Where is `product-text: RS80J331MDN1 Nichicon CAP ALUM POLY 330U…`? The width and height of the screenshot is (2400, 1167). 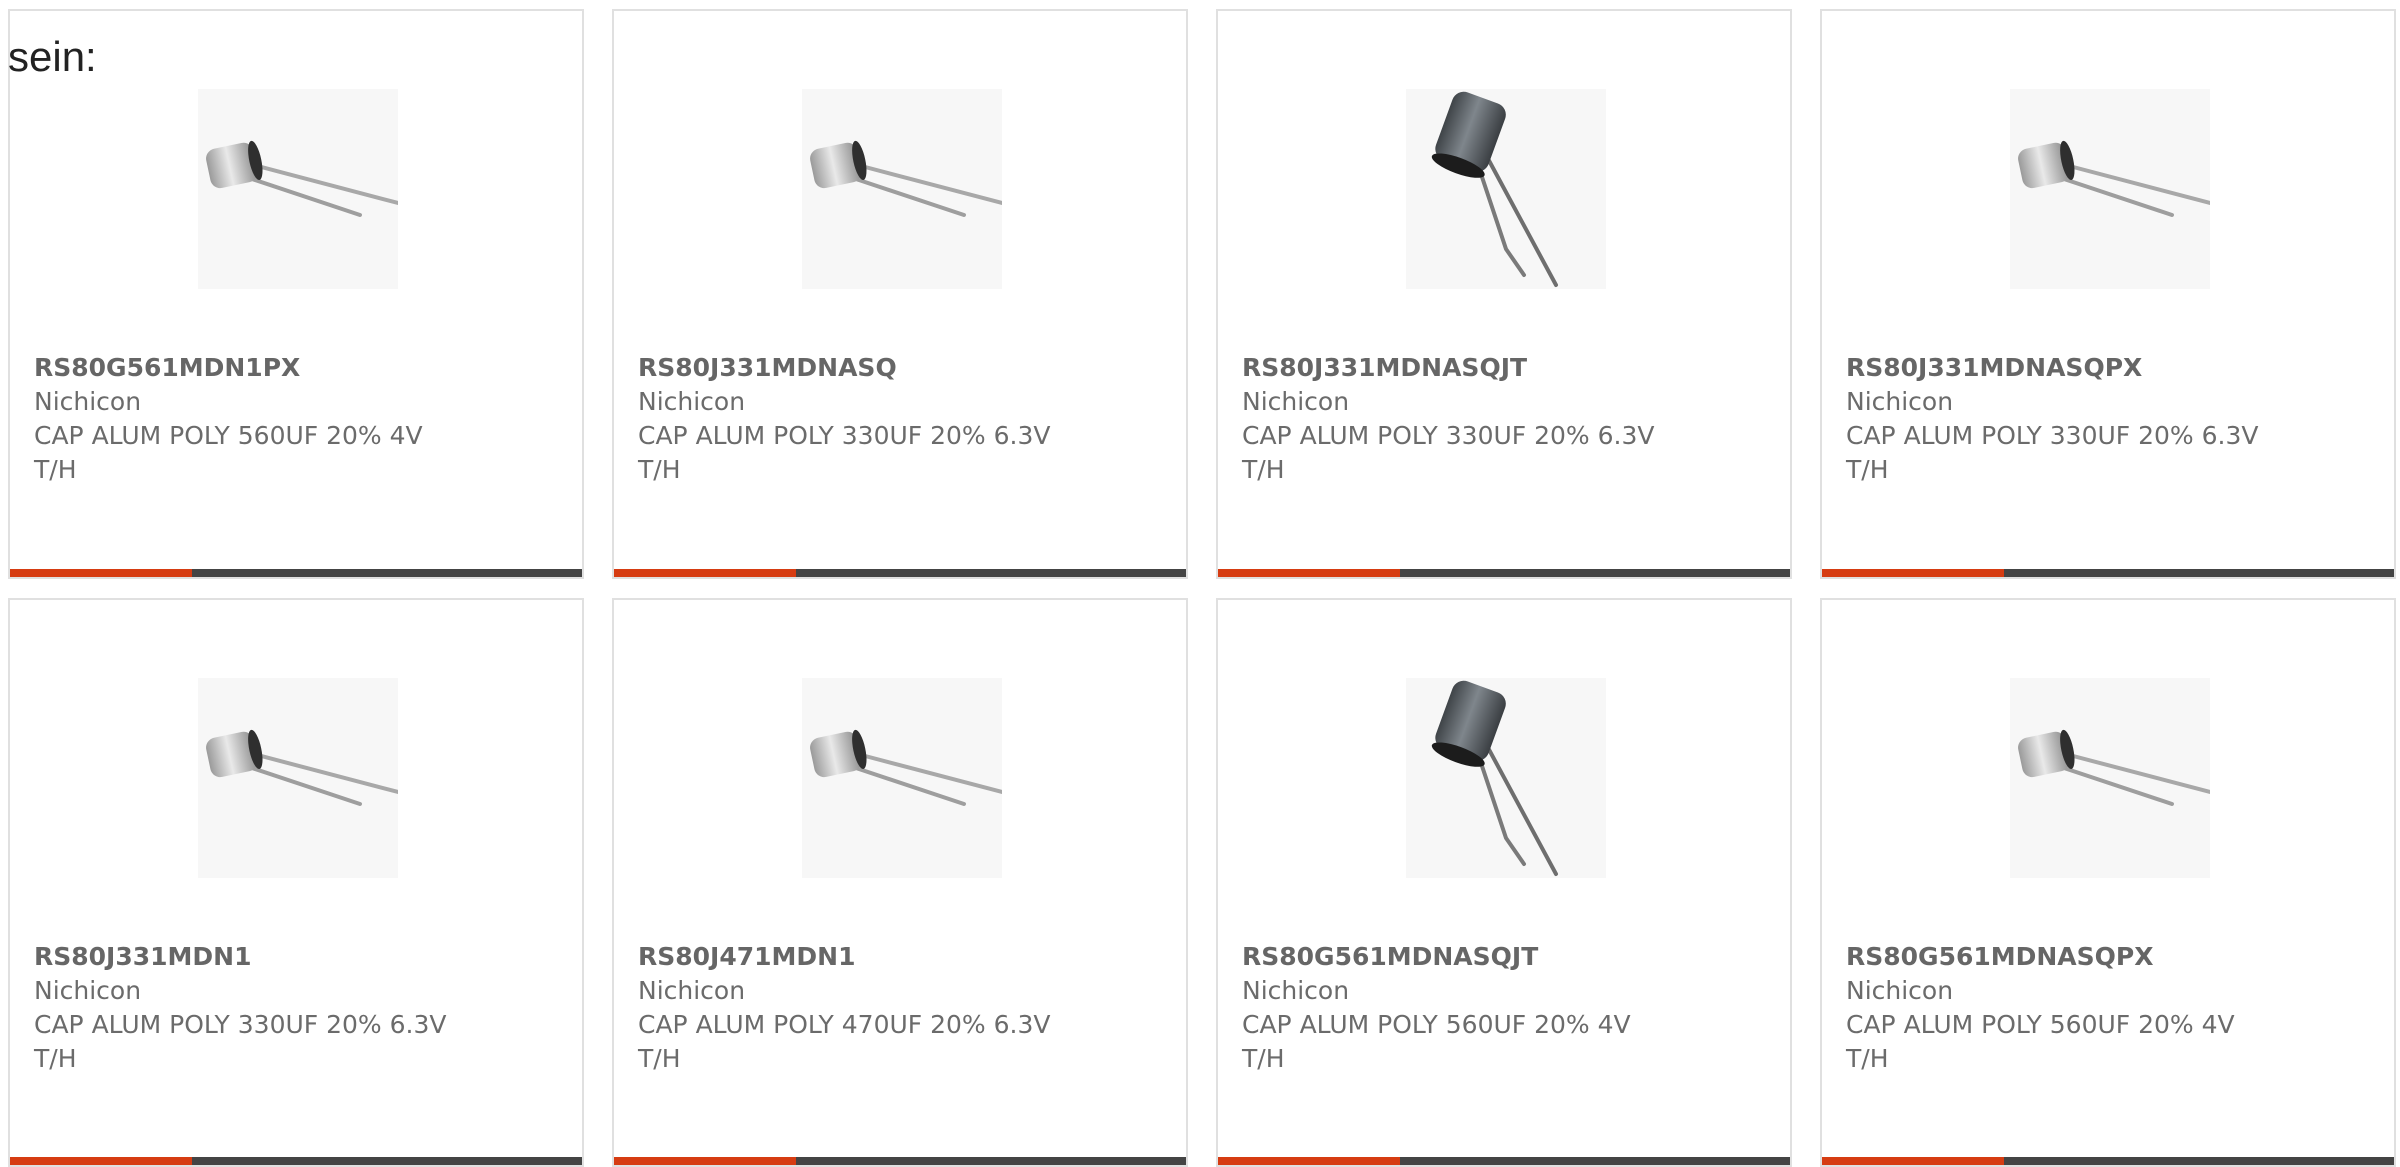
product-text: RS80J331MDN1 Nichicon CAP ALUM POLY 330U… is located at coordinates (274, 1008).